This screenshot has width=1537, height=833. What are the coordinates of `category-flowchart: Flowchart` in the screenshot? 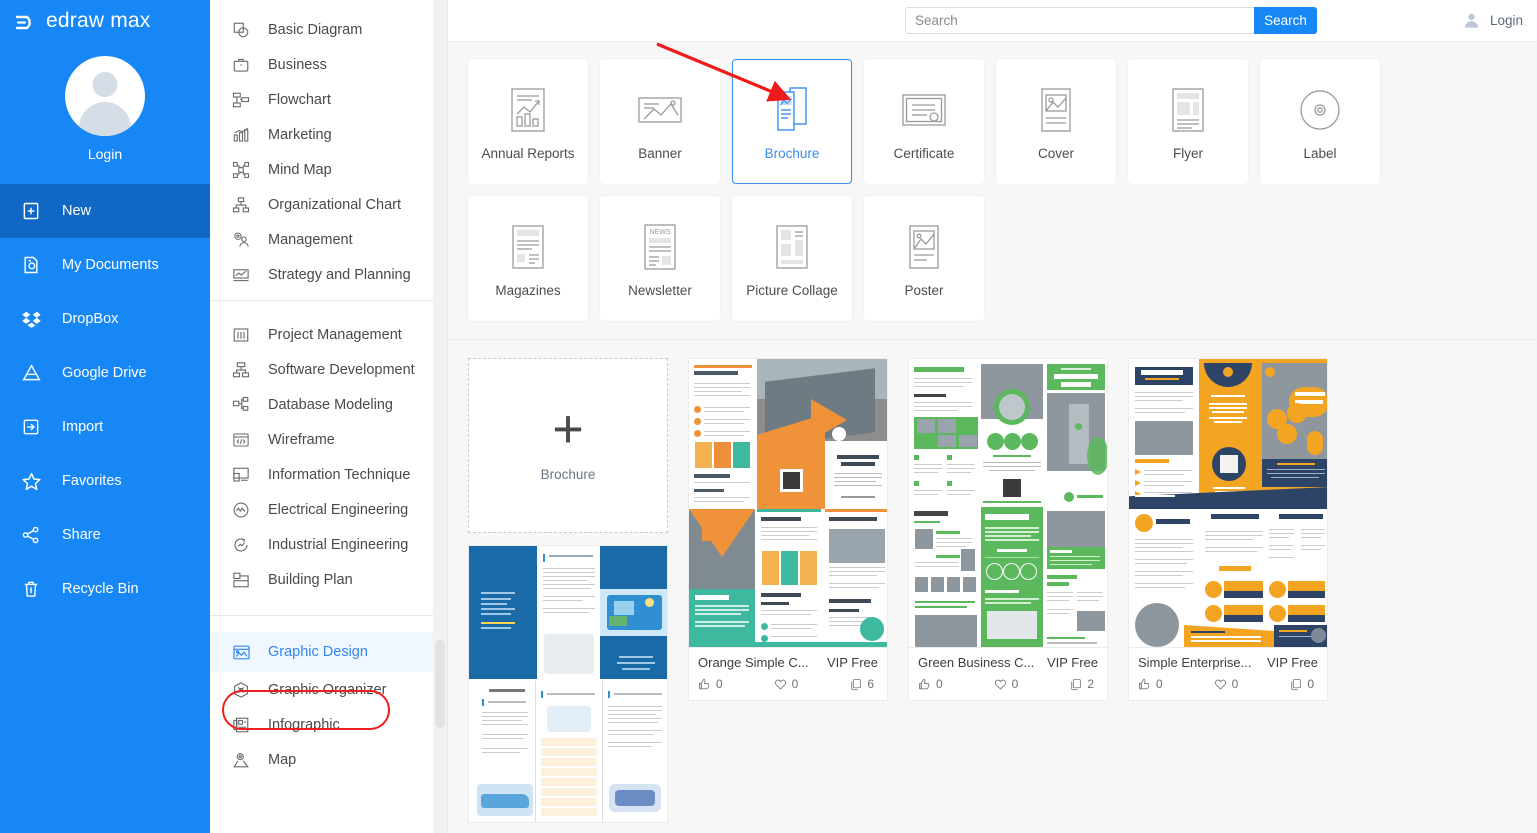 It's located at (328, 99).